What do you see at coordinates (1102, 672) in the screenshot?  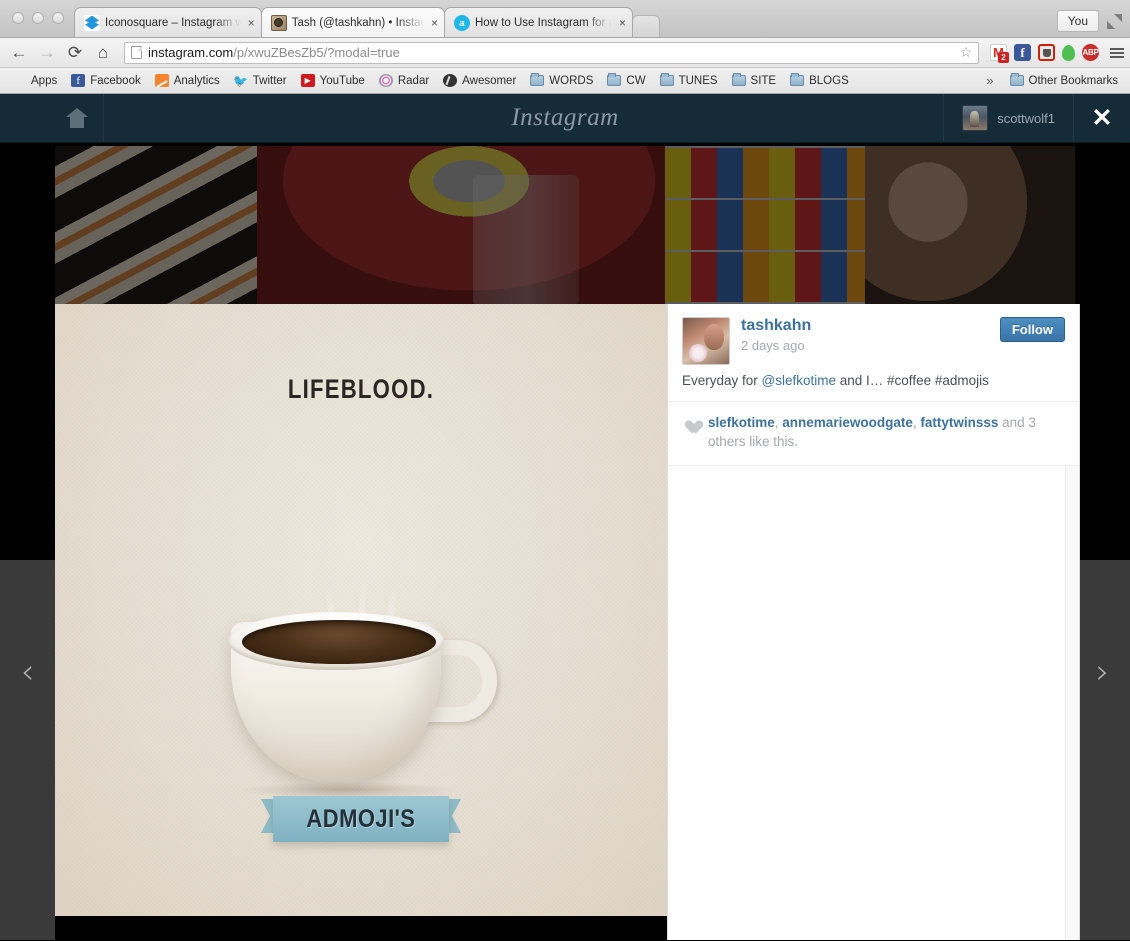 I see `next-photo-button: ›` at bounding box center [1102, 672].